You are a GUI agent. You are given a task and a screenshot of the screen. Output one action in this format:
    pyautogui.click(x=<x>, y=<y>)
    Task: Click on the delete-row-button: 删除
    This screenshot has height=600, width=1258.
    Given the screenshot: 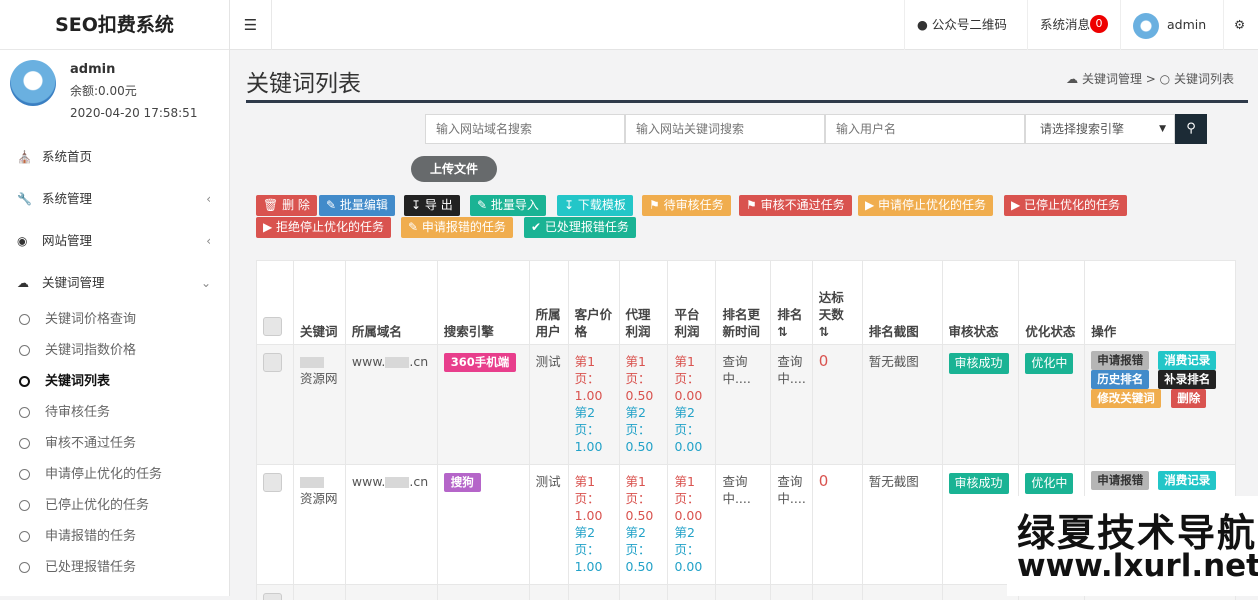 What is the action you would take?
    pyautogui.click(x=1188, y=398)
    